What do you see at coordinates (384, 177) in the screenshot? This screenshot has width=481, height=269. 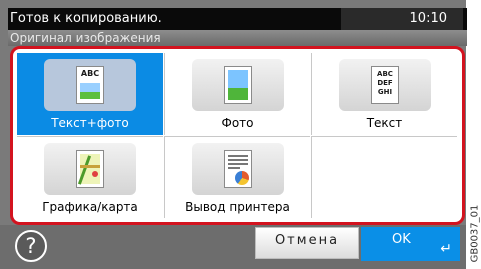 I see `option-empty` at bounding box center [384, 177].